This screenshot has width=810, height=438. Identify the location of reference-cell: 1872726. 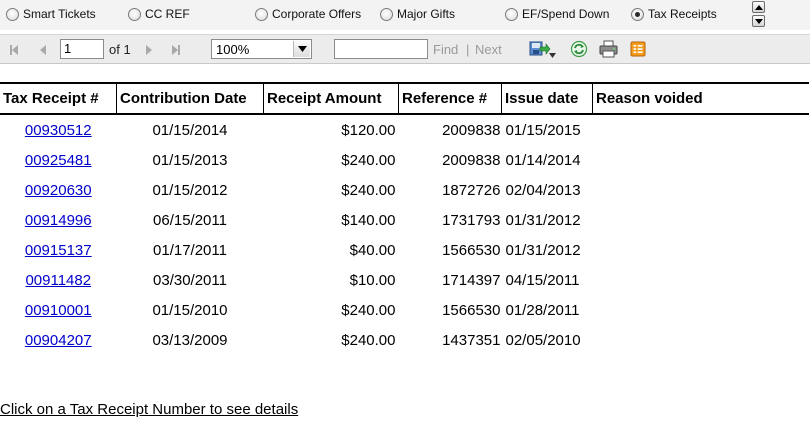
(471, 190).